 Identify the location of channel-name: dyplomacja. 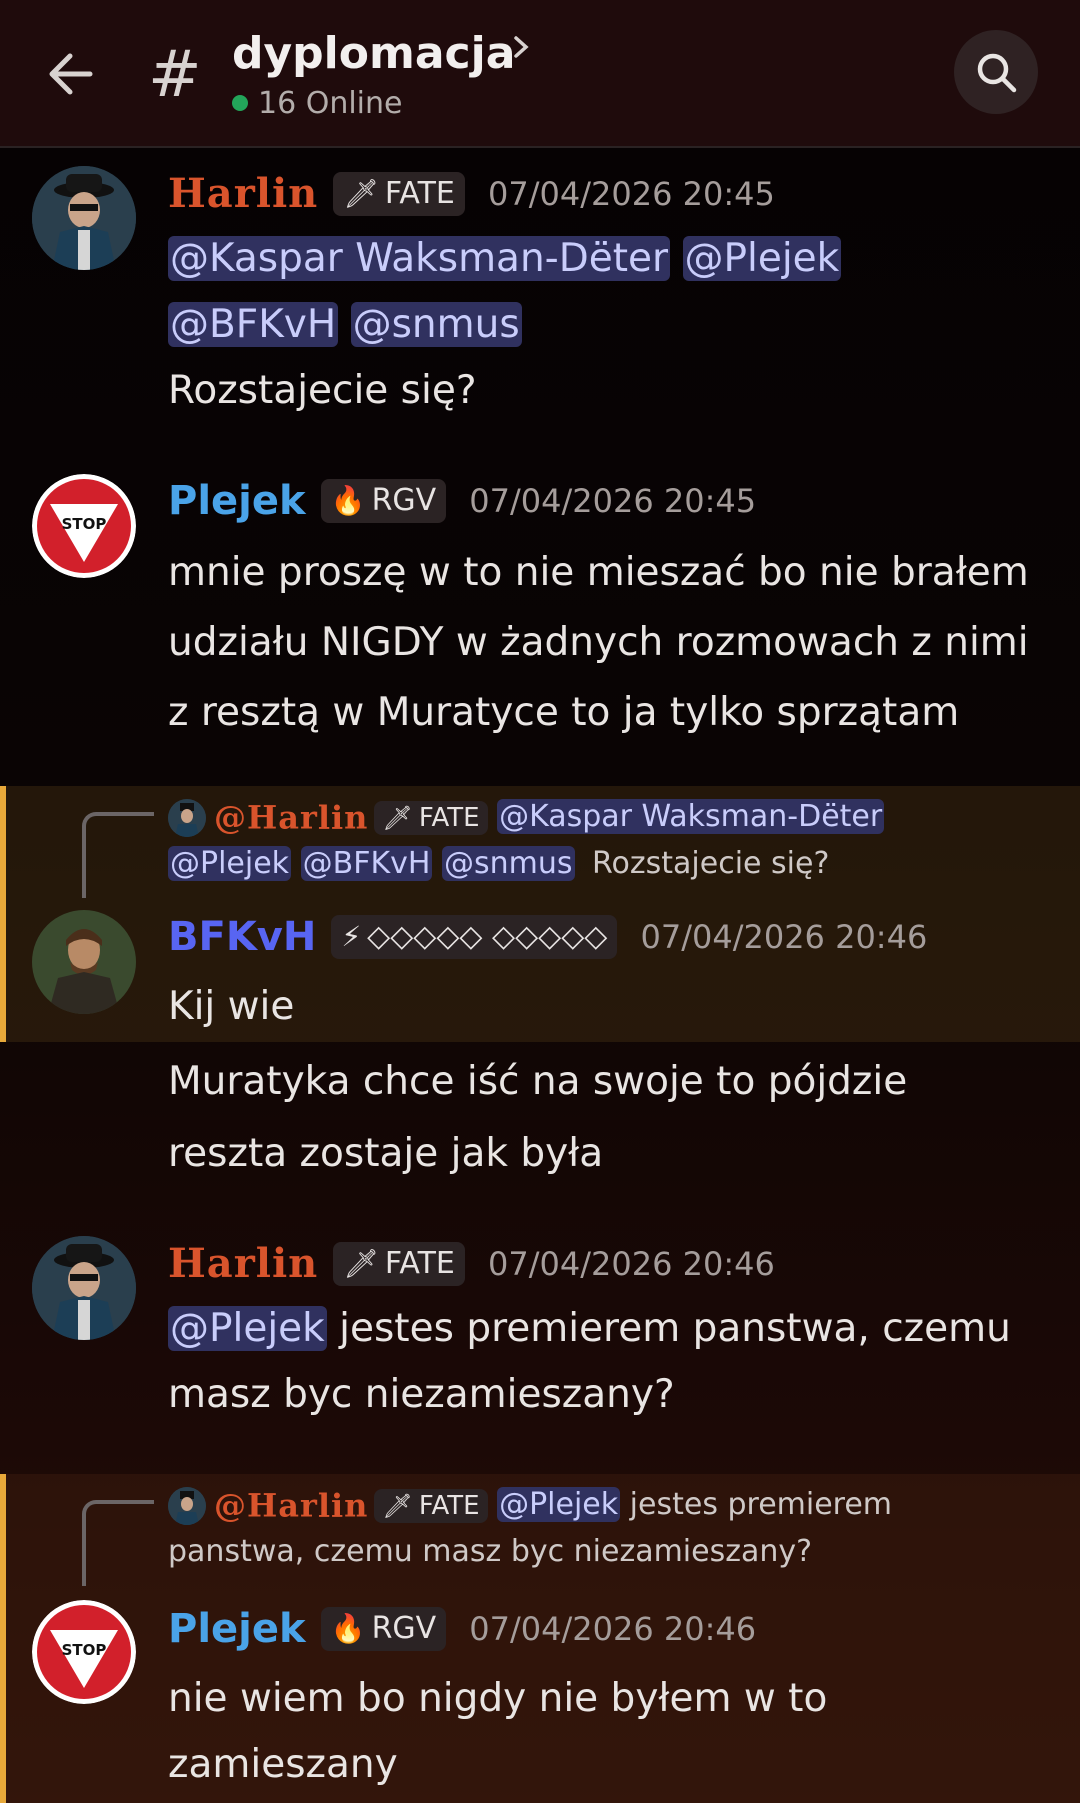
(373, 54).